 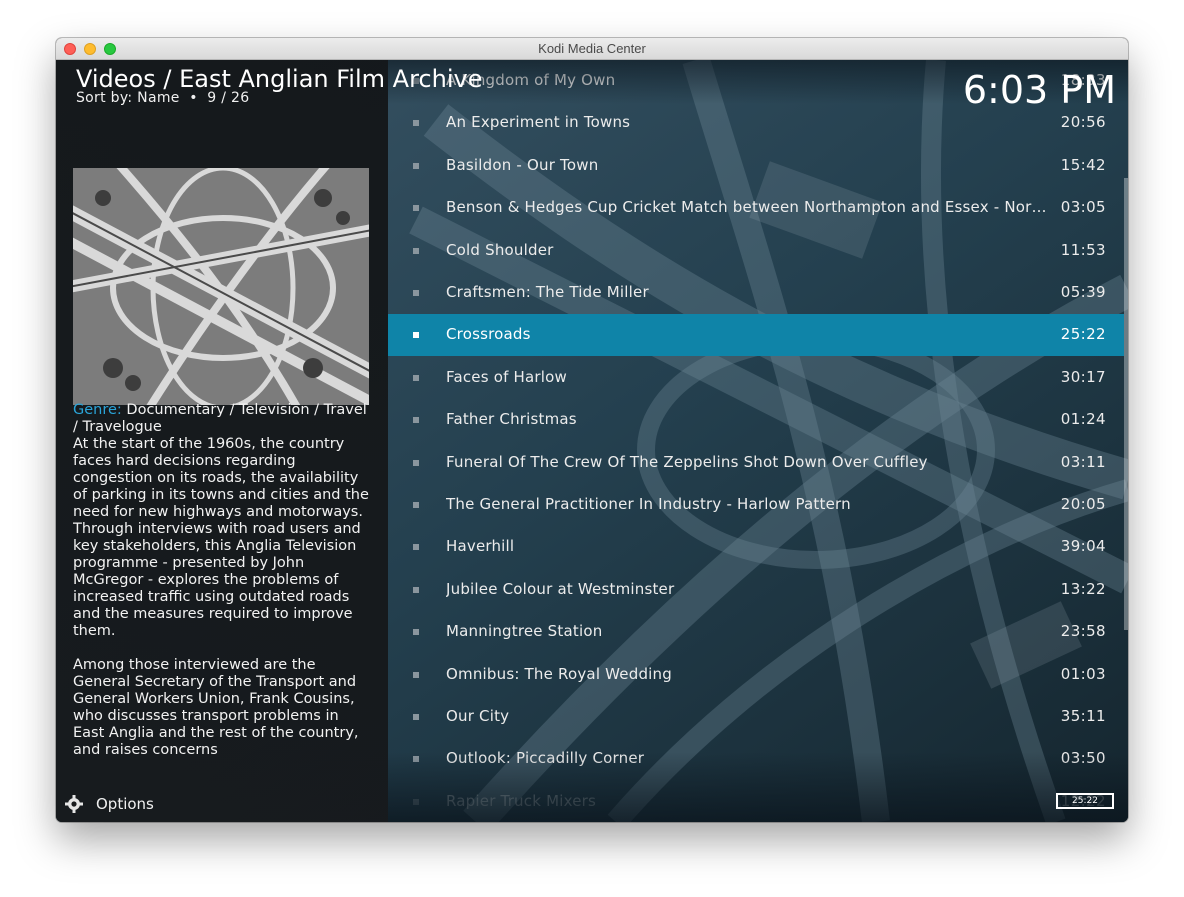 I want to click on item-title: Rapier Truck Mixers, so click(x=521, y=800).